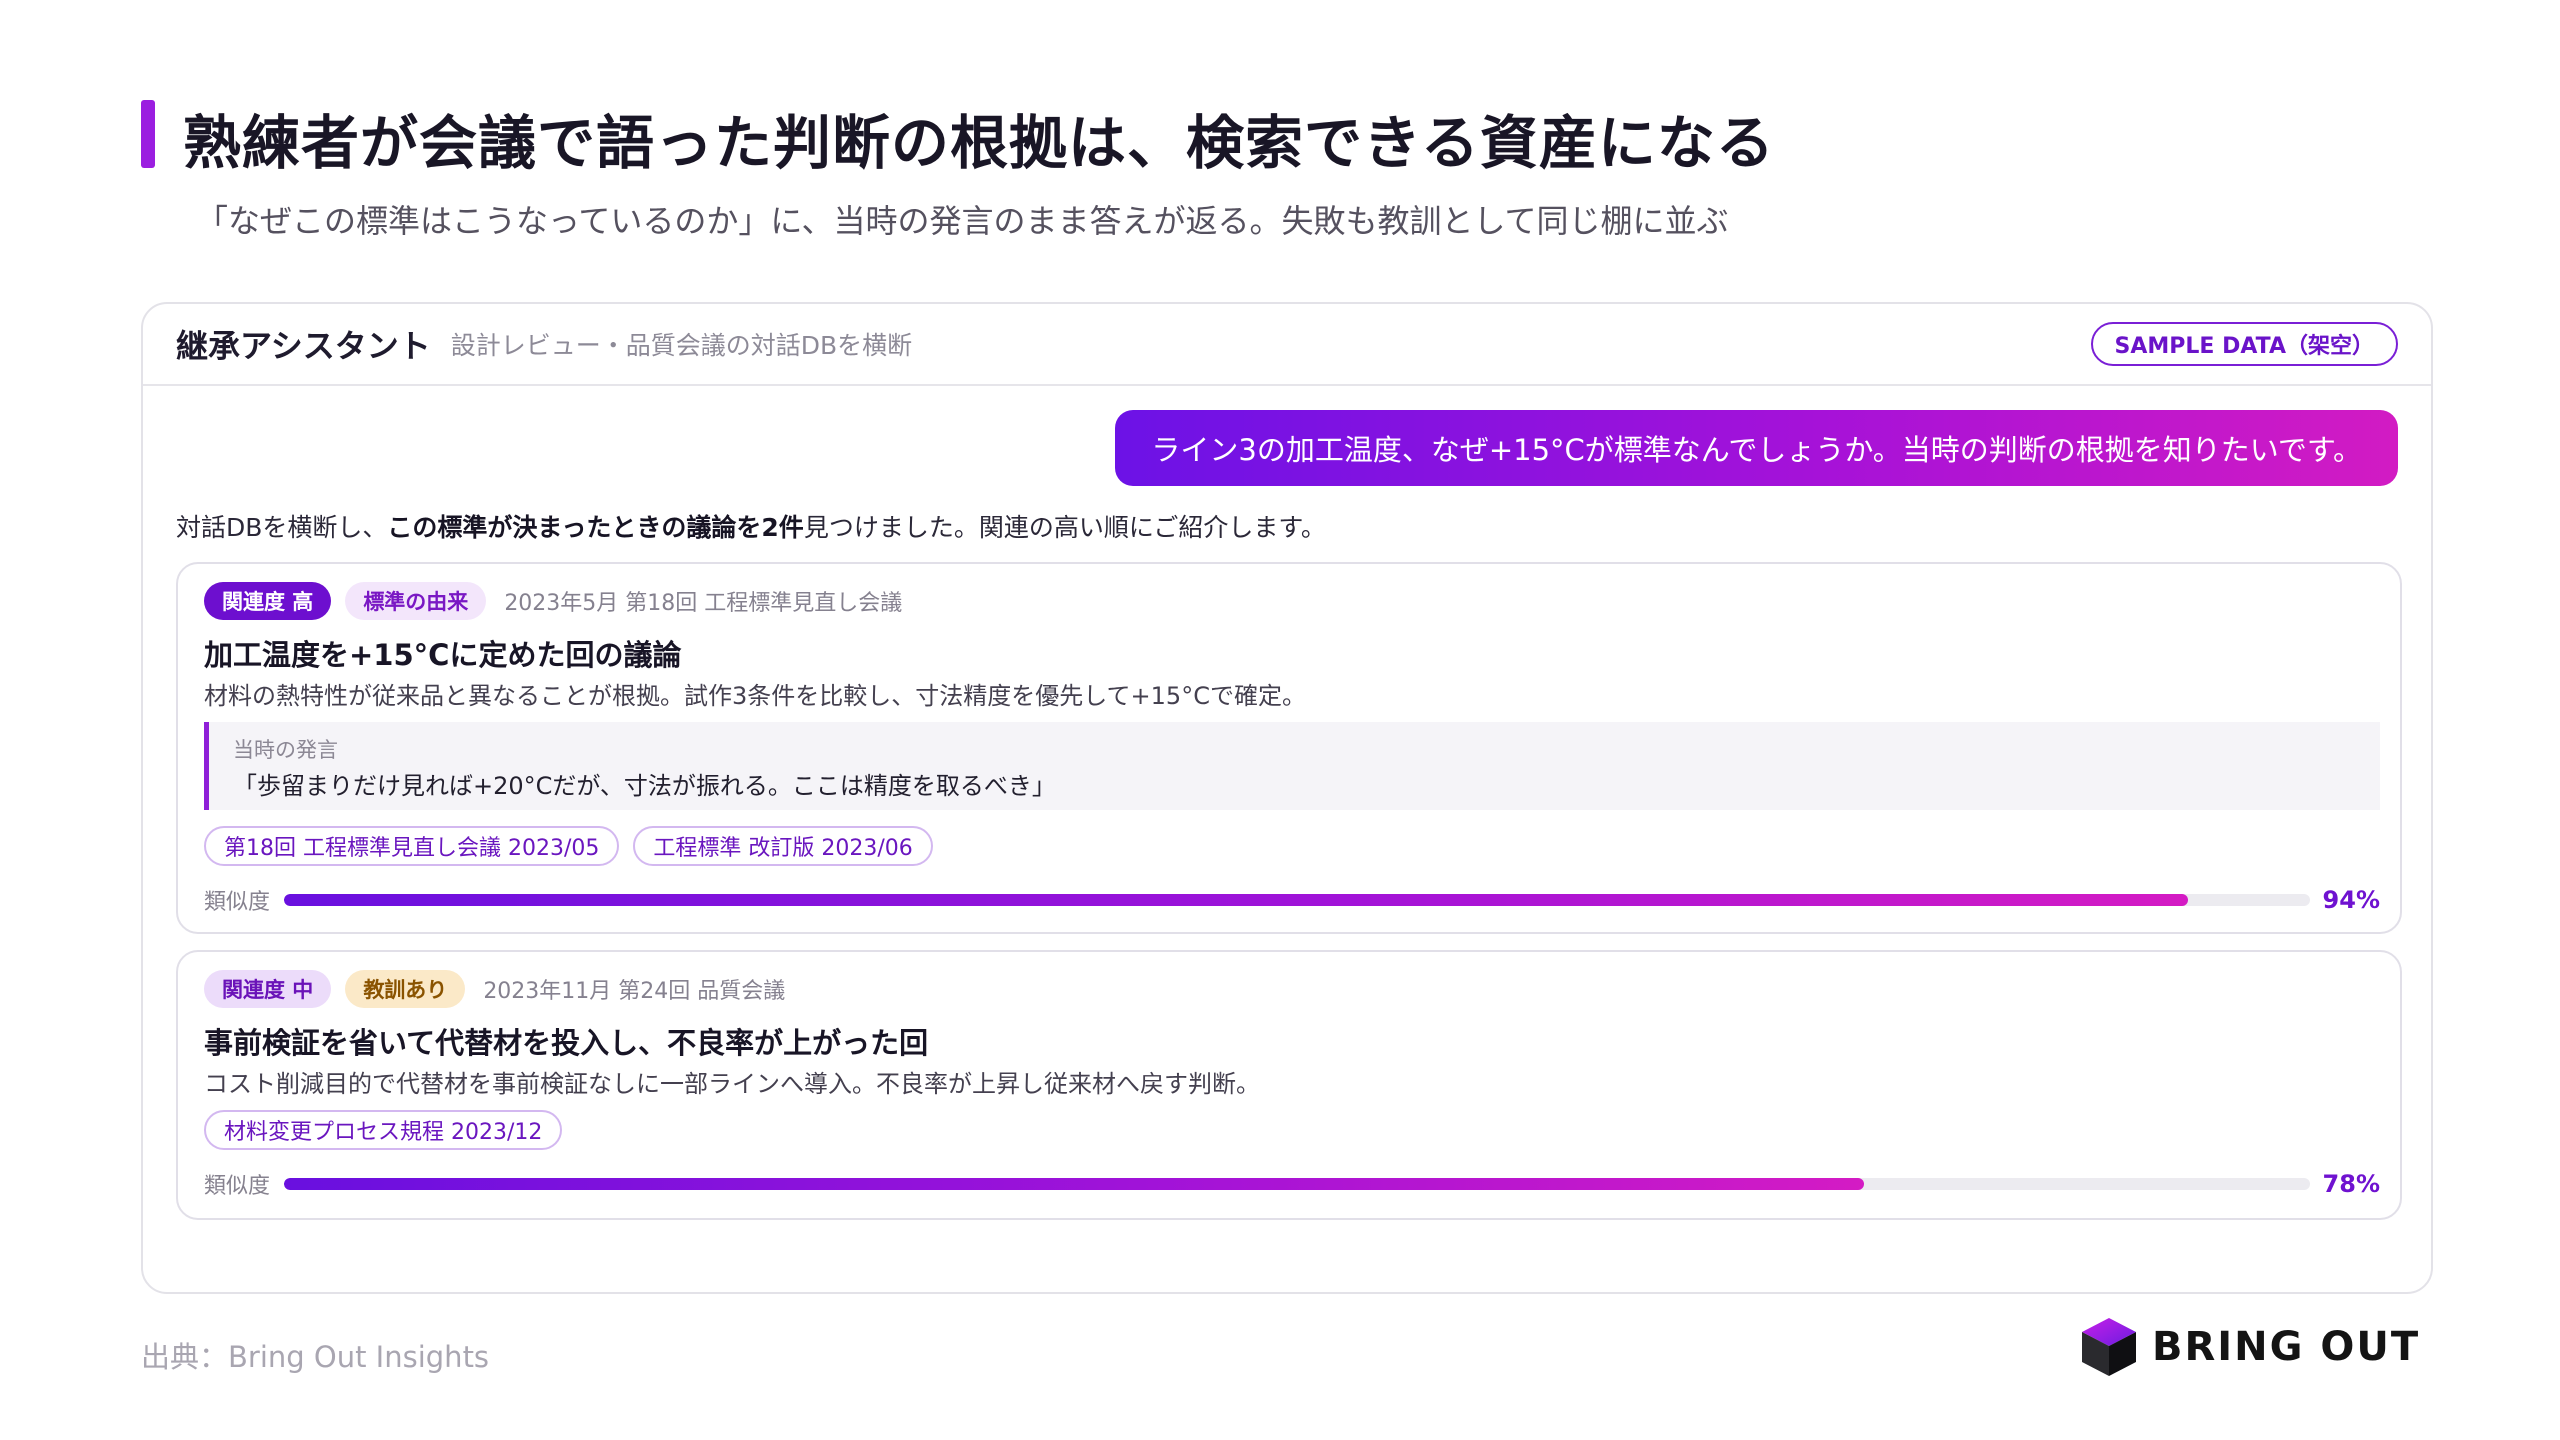  I want to click on category-tag: 教訓あり, so click(405, 989).